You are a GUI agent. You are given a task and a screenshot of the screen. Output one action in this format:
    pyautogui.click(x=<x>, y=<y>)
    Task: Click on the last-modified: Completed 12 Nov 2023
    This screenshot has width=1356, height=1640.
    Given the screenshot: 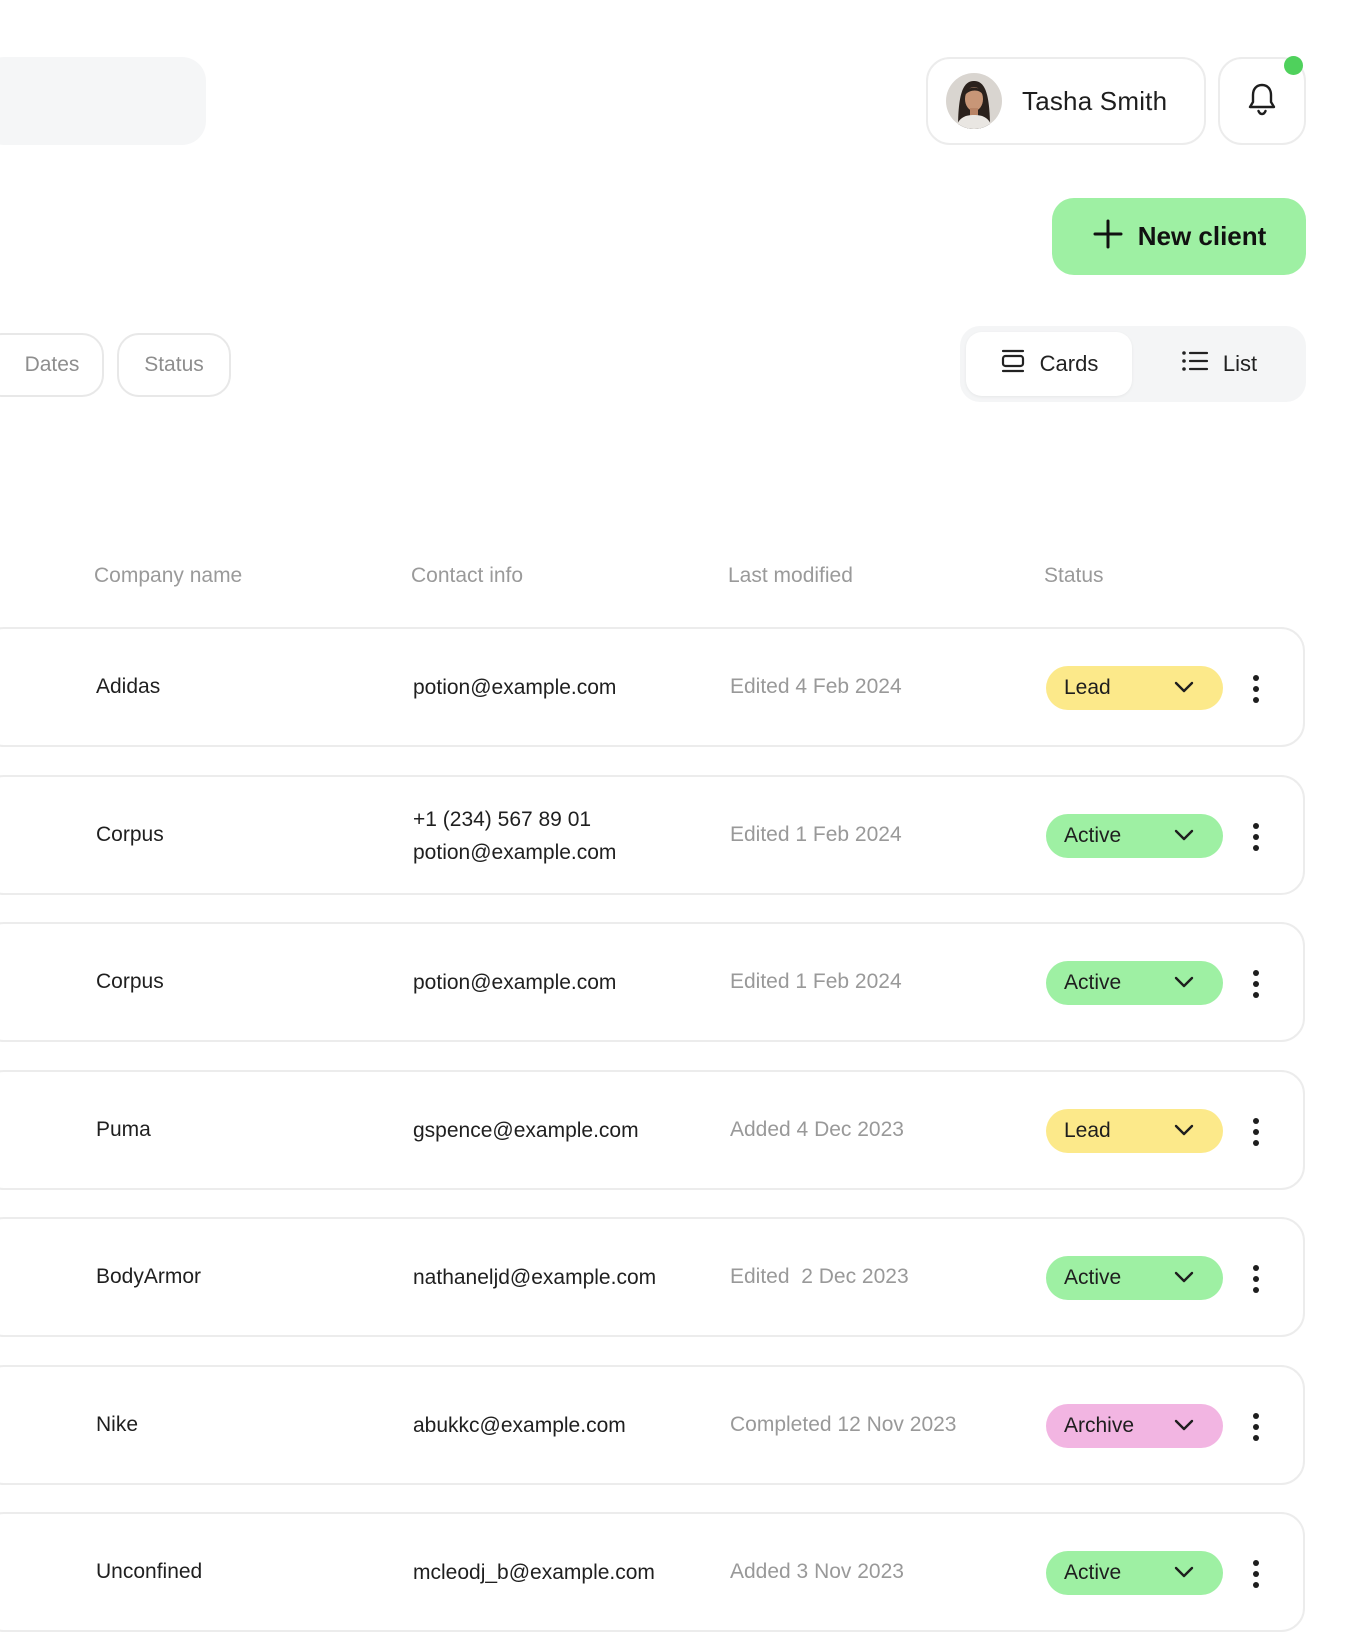 What is the action you would take?
    pyautogui.click(x=843, y=1424)
    